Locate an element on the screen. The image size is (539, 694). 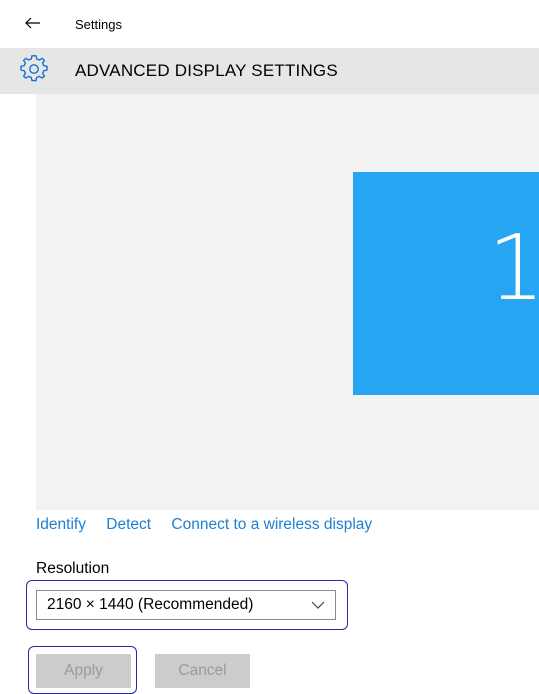
monitor-number: 1 is located at coordinates (513, 268).